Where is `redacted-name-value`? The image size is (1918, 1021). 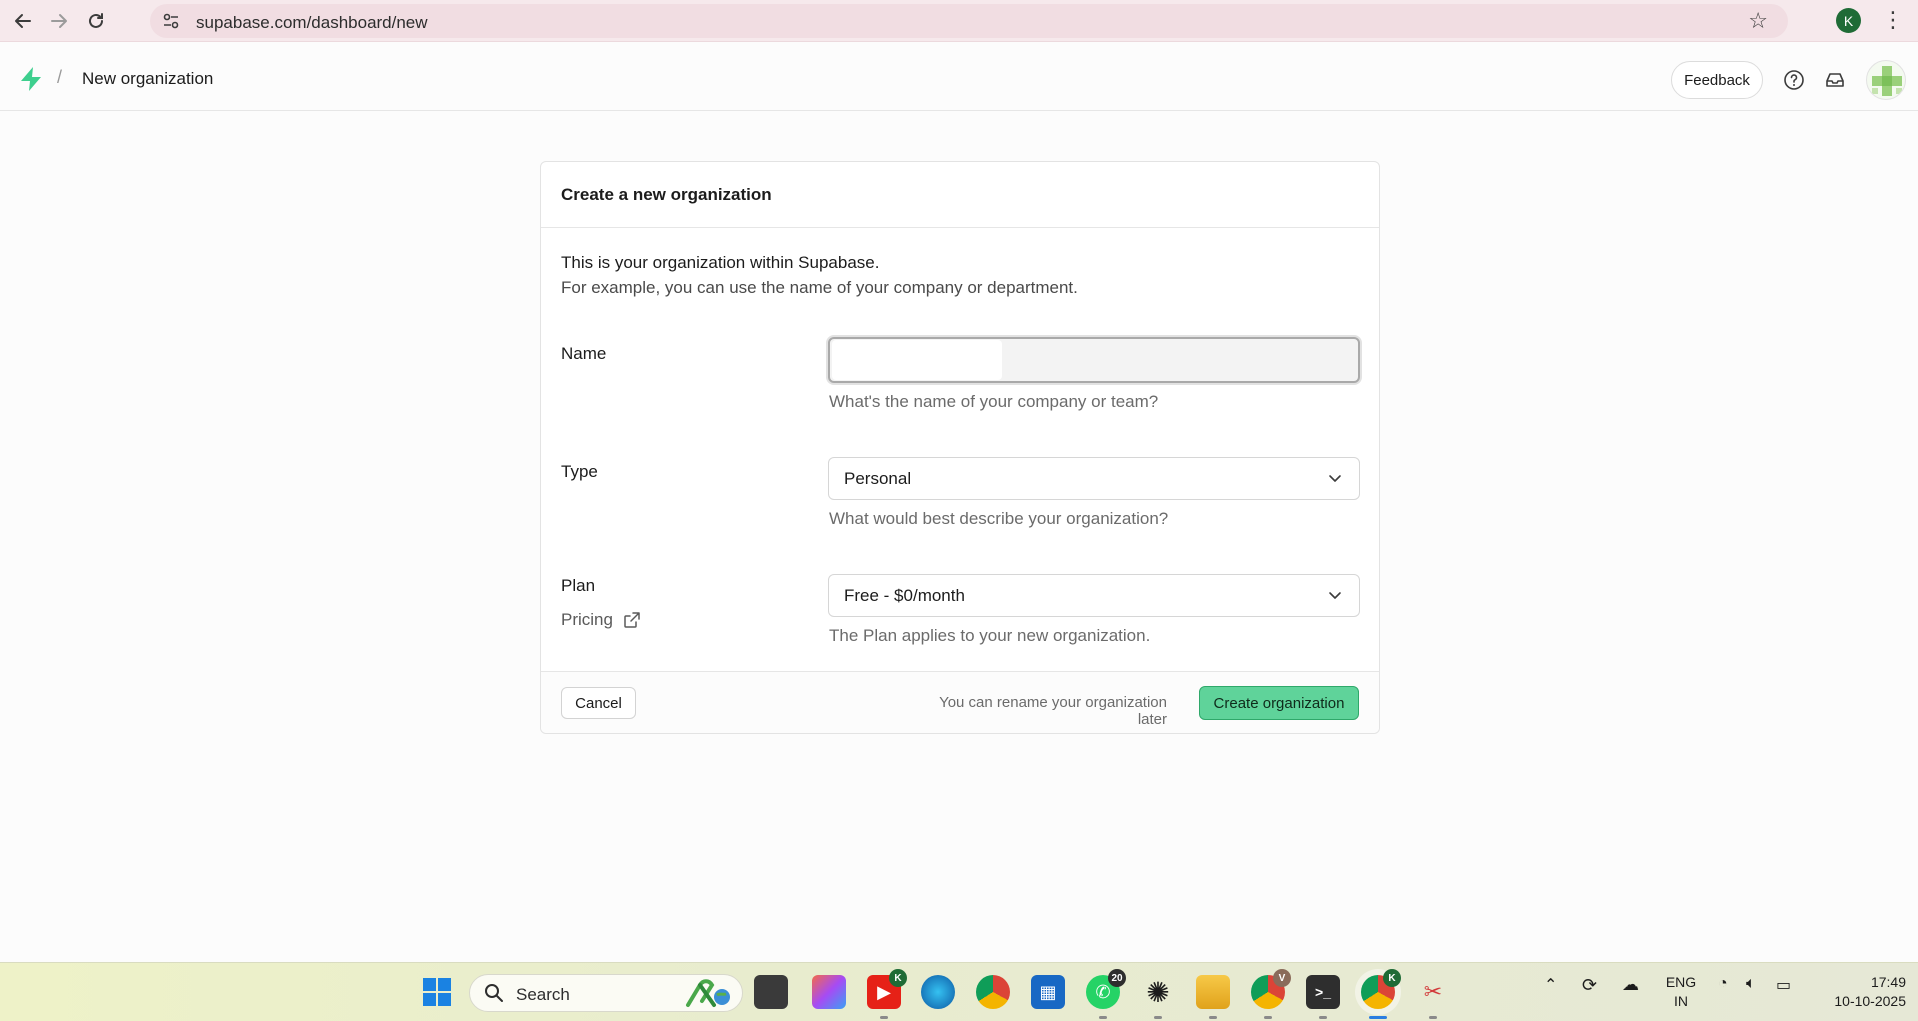 redacted-name-value is located at coordinates (917, 360).